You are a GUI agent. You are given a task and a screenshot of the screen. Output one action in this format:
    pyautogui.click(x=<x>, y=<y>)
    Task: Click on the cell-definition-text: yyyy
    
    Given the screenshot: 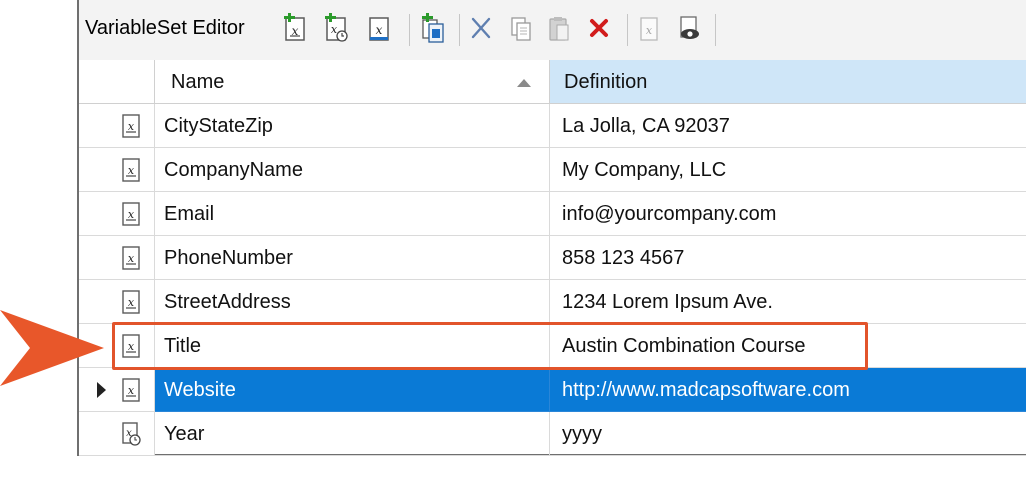 What is the action you would take?
    pyautogui.click(x=582, y=434)
    